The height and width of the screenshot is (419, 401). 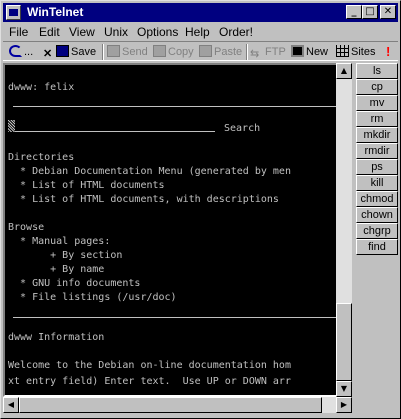 What do you see at coordinates (344, 342) in the screenshot?
I see `vertical-scroll-thumb` at bounding box center [344, 342].